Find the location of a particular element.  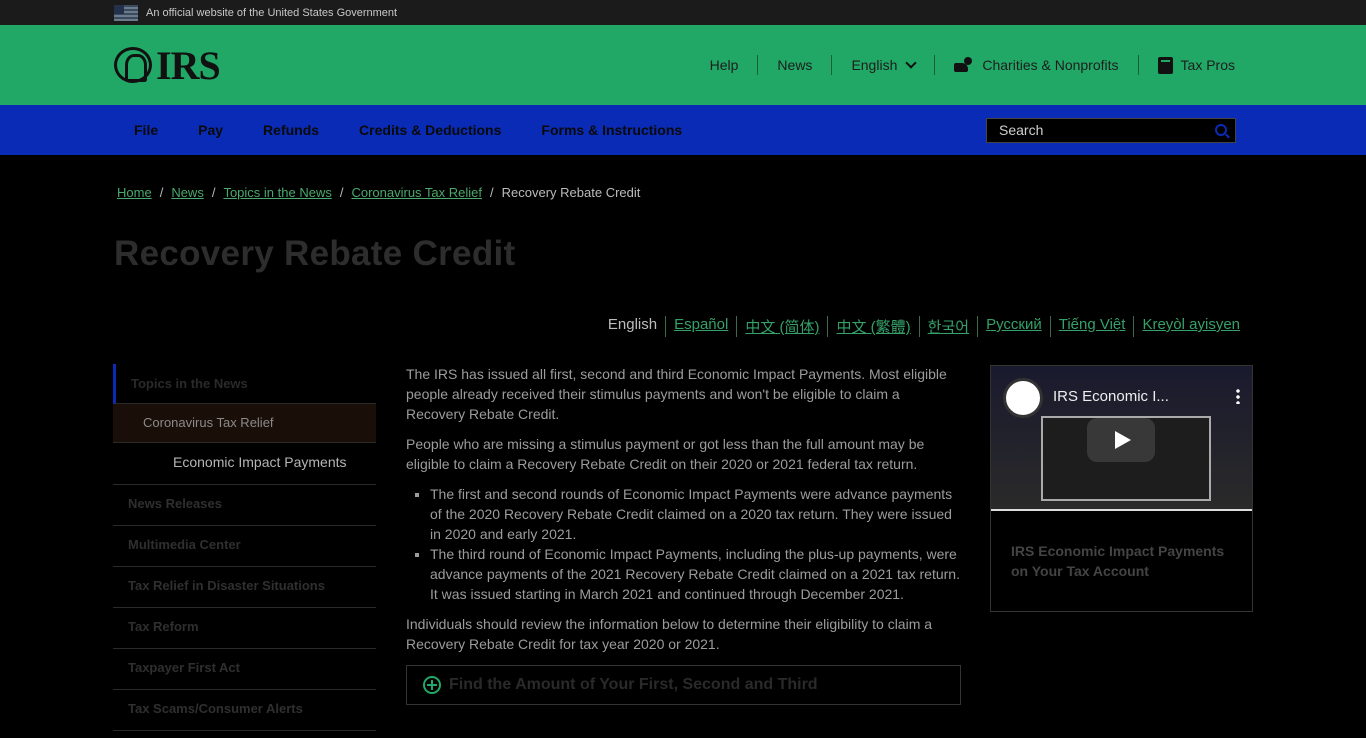

channel-avatar is located at coordinates (1023, 398).